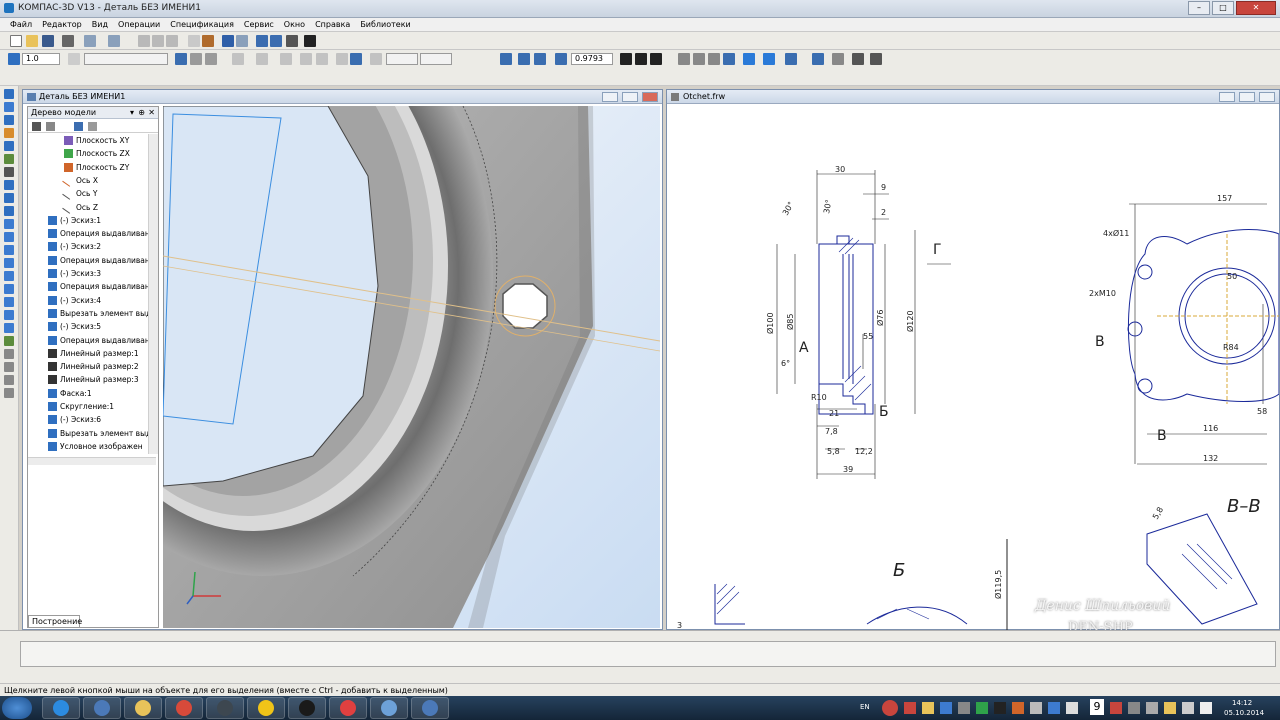 This screenshot has height=720, width=1280. What do you see at coordinates (749, 59) in the screenshot?
I see `shaded-icon` at bounding box center [749, 59].